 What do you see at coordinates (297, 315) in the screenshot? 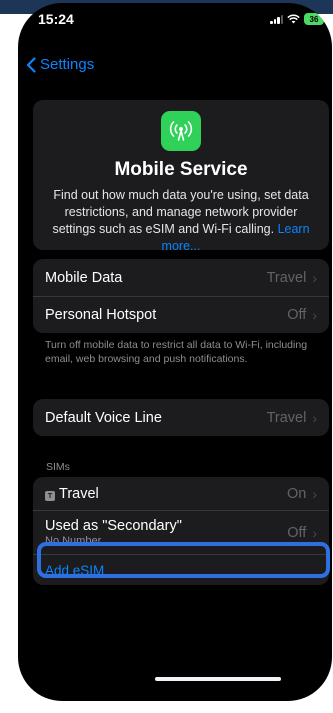
I see `personal-hotspot-value: Off` at bounding box center [297, 315].